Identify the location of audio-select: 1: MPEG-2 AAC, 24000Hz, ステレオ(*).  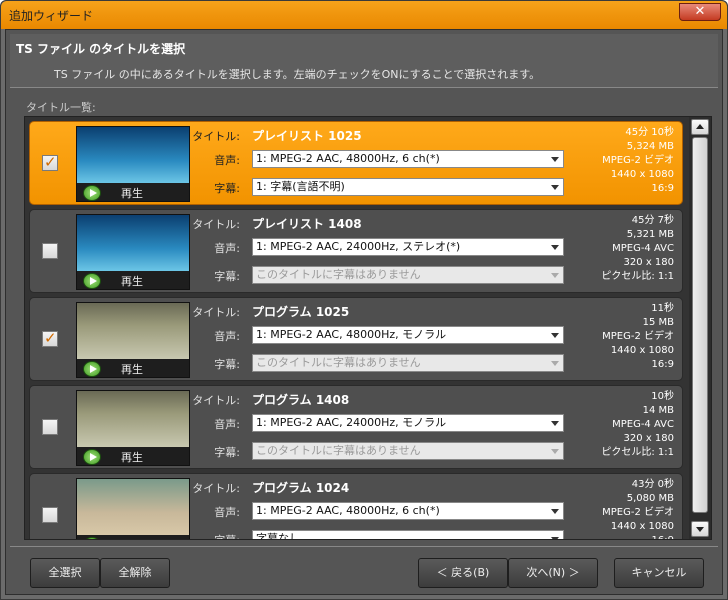
(408, 247).